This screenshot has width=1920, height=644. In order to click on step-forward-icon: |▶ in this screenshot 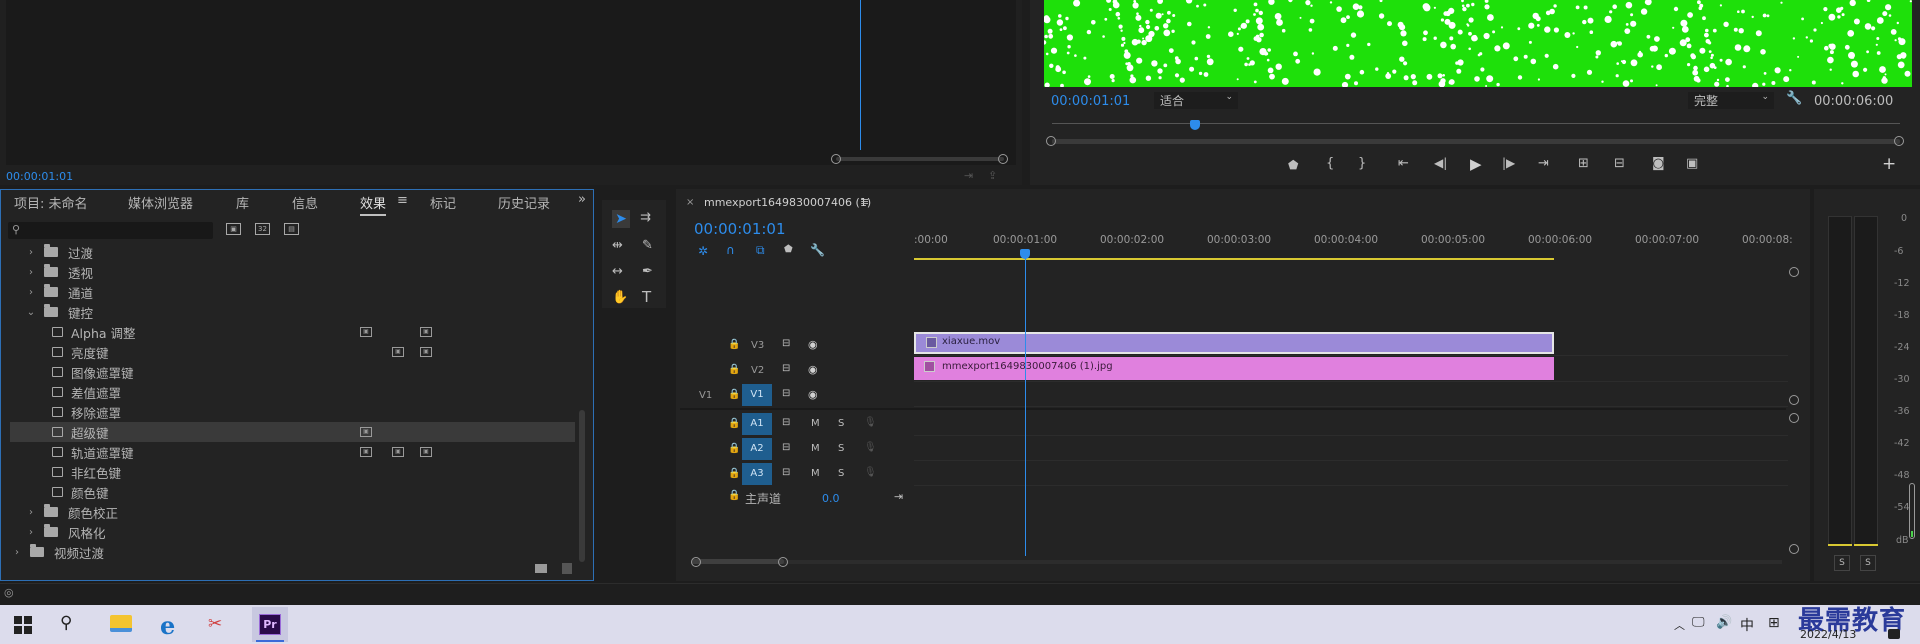, I will do `click(1508, 163)`.